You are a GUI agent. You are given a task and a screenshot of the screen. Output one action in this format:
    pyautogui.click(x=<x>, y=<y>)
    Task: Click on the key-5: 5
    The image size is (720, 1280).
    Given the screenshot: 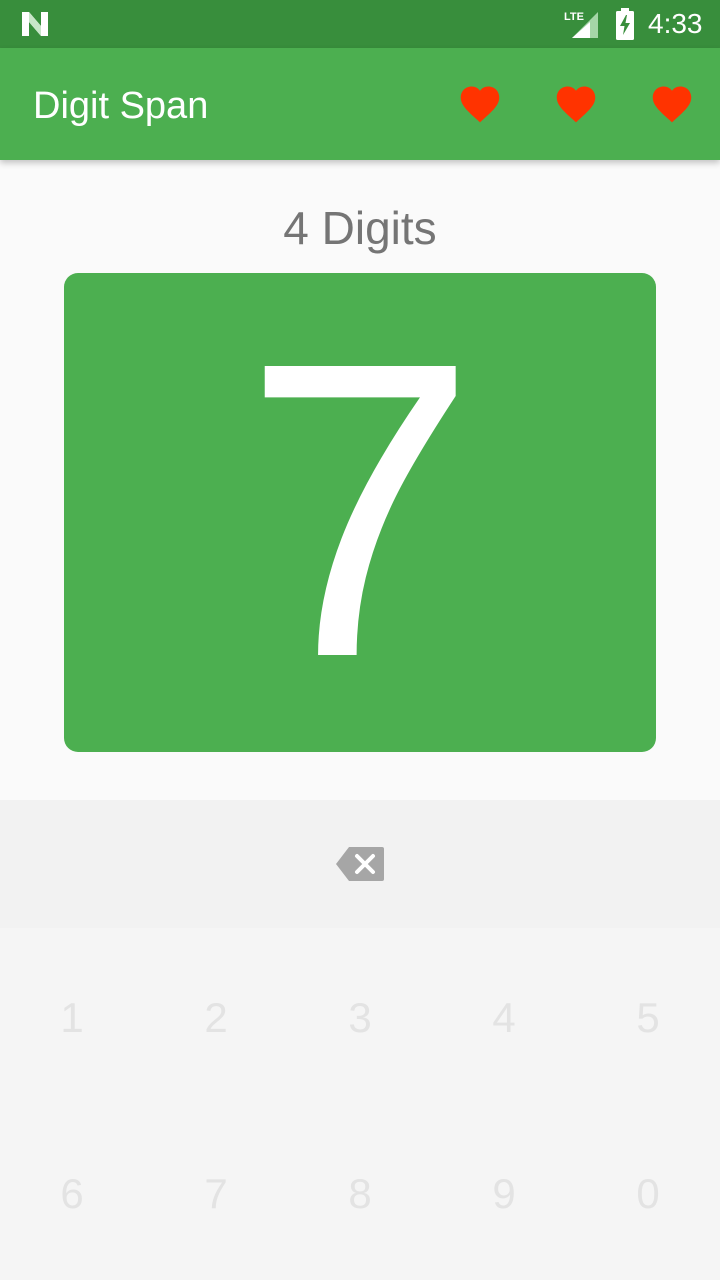 What is the action you would take?
    pyautogui.click(x=648, y=1018)
    